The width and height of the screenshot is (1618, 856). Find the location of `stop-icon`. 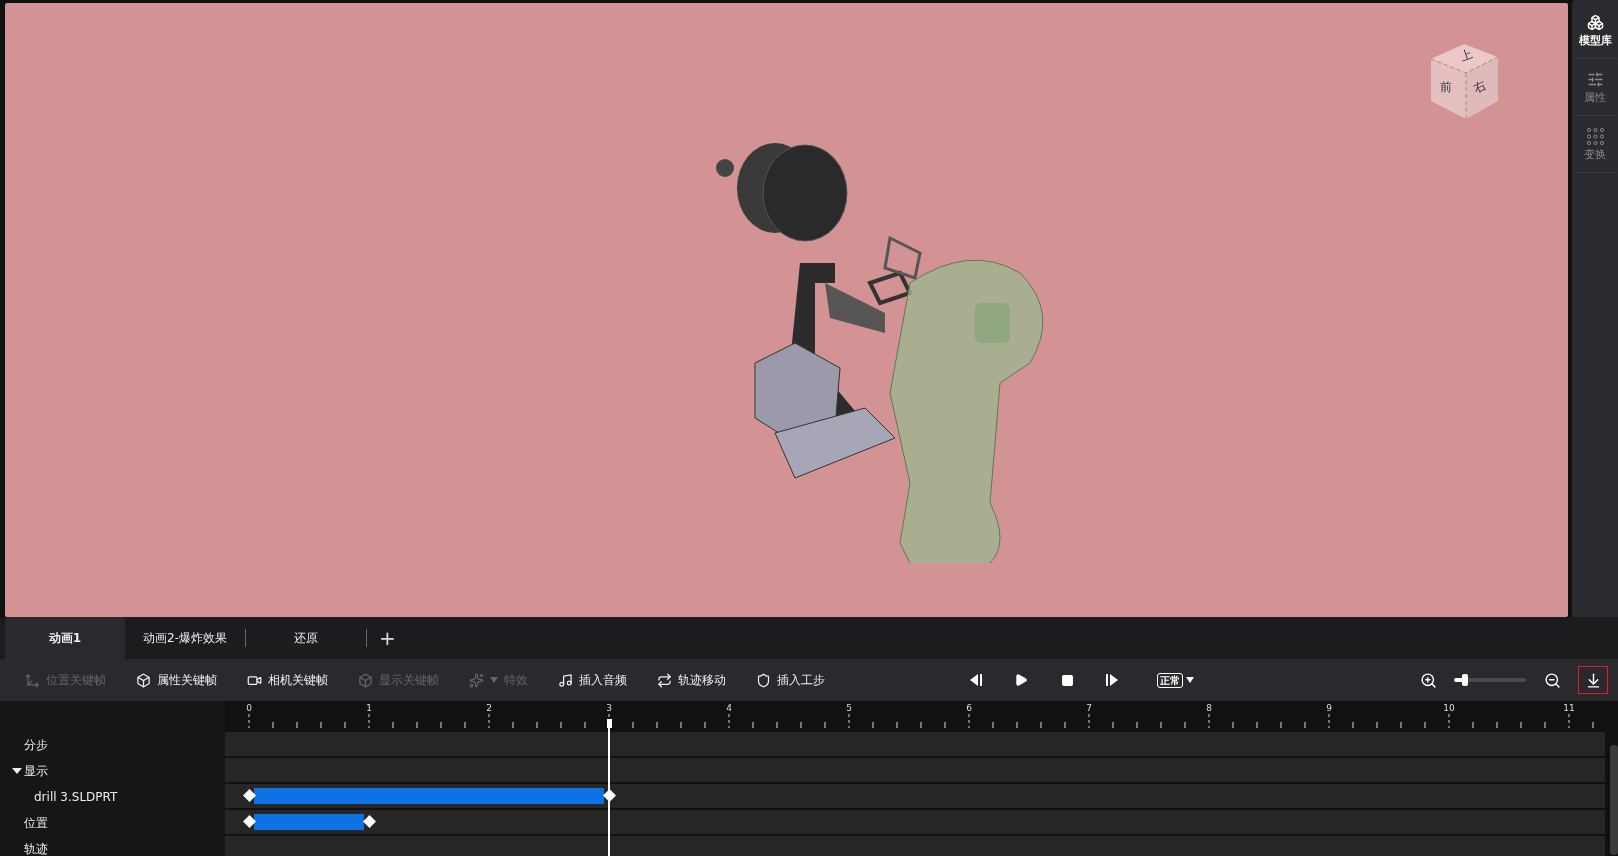

stop-icon is located at coordinates (1067, 680).